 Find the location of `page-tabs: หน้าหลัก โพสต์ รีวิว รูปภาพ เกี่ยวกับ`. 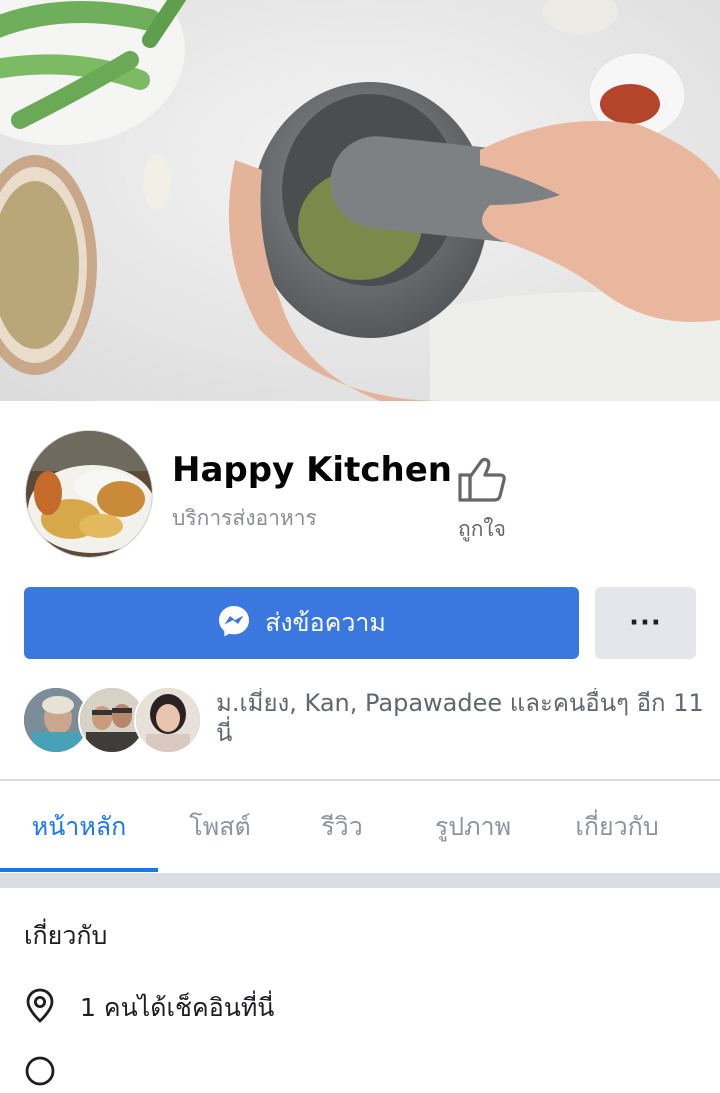

page-tabs: หน้าหลัก โพสต์ รีวิว รูปภาพ เกี่ยวกับ is located at coordinates (360, 827).